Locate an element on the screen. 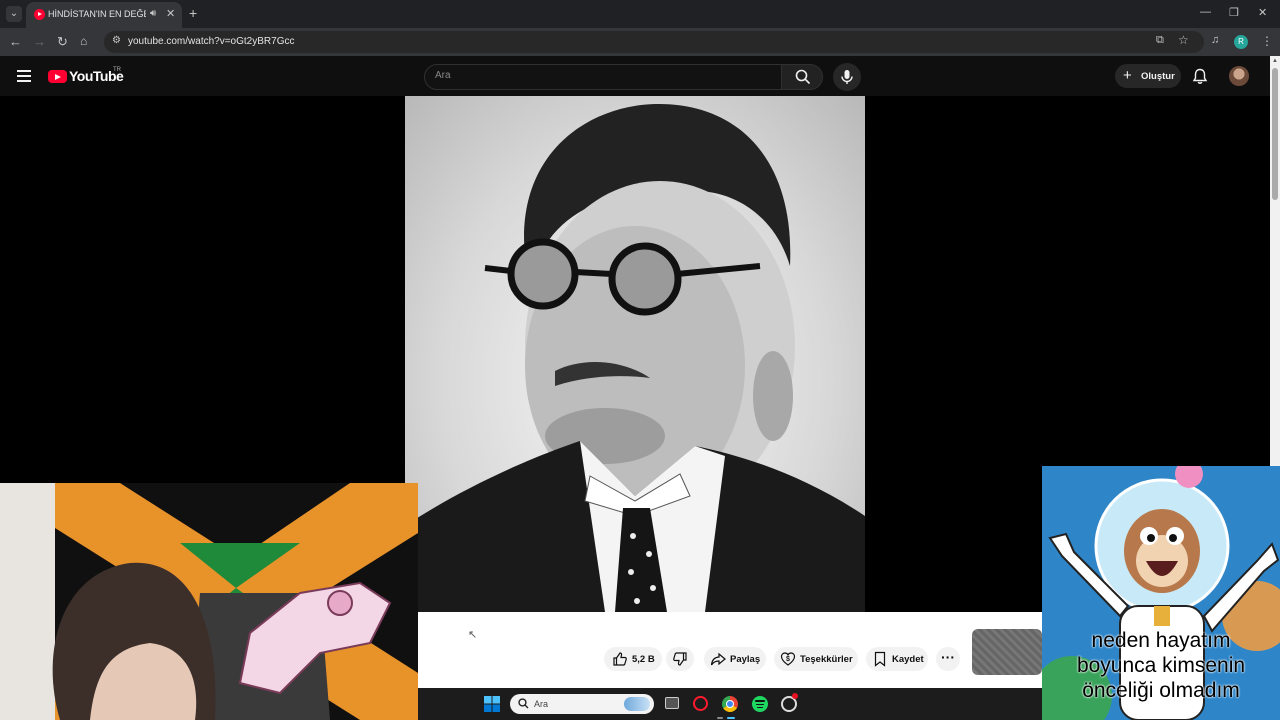  close-window-icon: ✕ is located at coordinates (1262, 12).